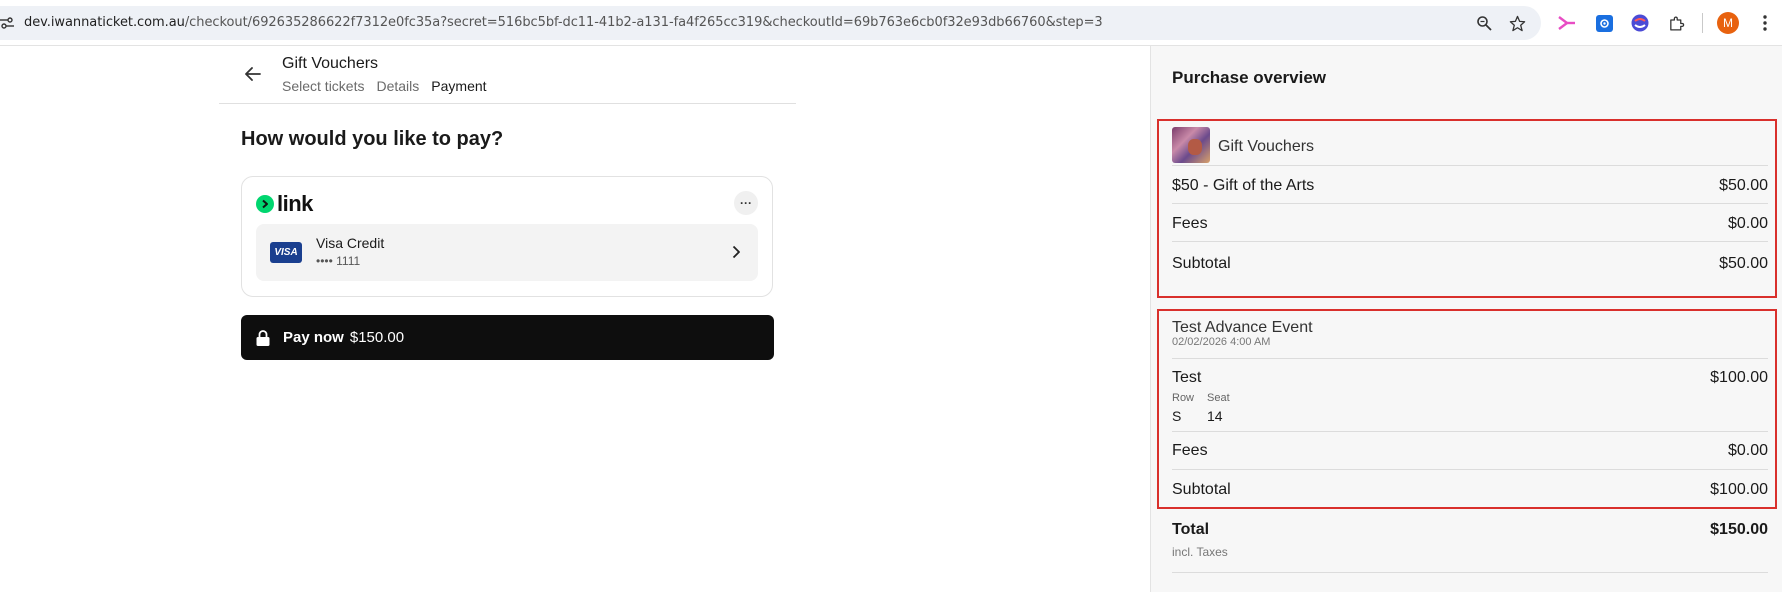  Describe the element at coordinates (1470, 489) in the screenshot. I see `event-subtotal-row: Subtotal $100.00` at that location.